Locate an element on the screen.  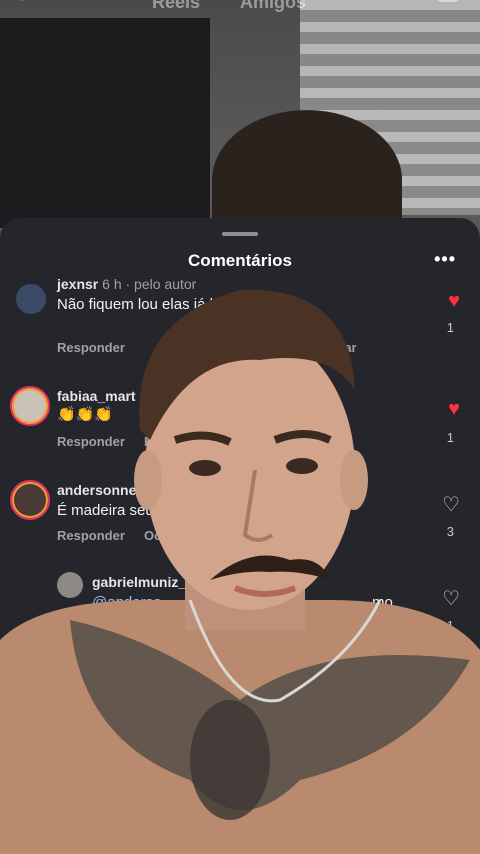
comment-text-tail: mo is located at coordinates (382, 602).